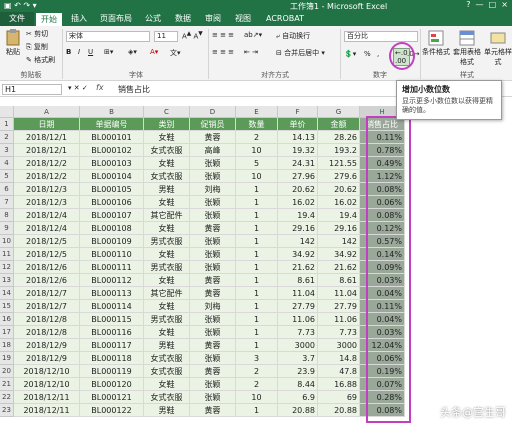  I want to click on table-cell: BL000103, so click(112, 163).